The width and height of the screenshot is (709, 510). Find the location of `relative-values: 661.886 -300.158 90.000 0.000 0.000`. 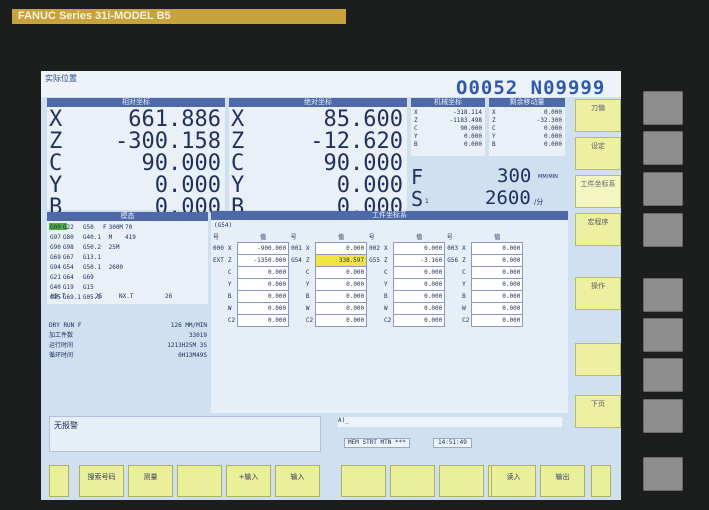

relative-values: 661.886 -300.158 90.000 0.000 0.000 is located at coordinates (168, 164).